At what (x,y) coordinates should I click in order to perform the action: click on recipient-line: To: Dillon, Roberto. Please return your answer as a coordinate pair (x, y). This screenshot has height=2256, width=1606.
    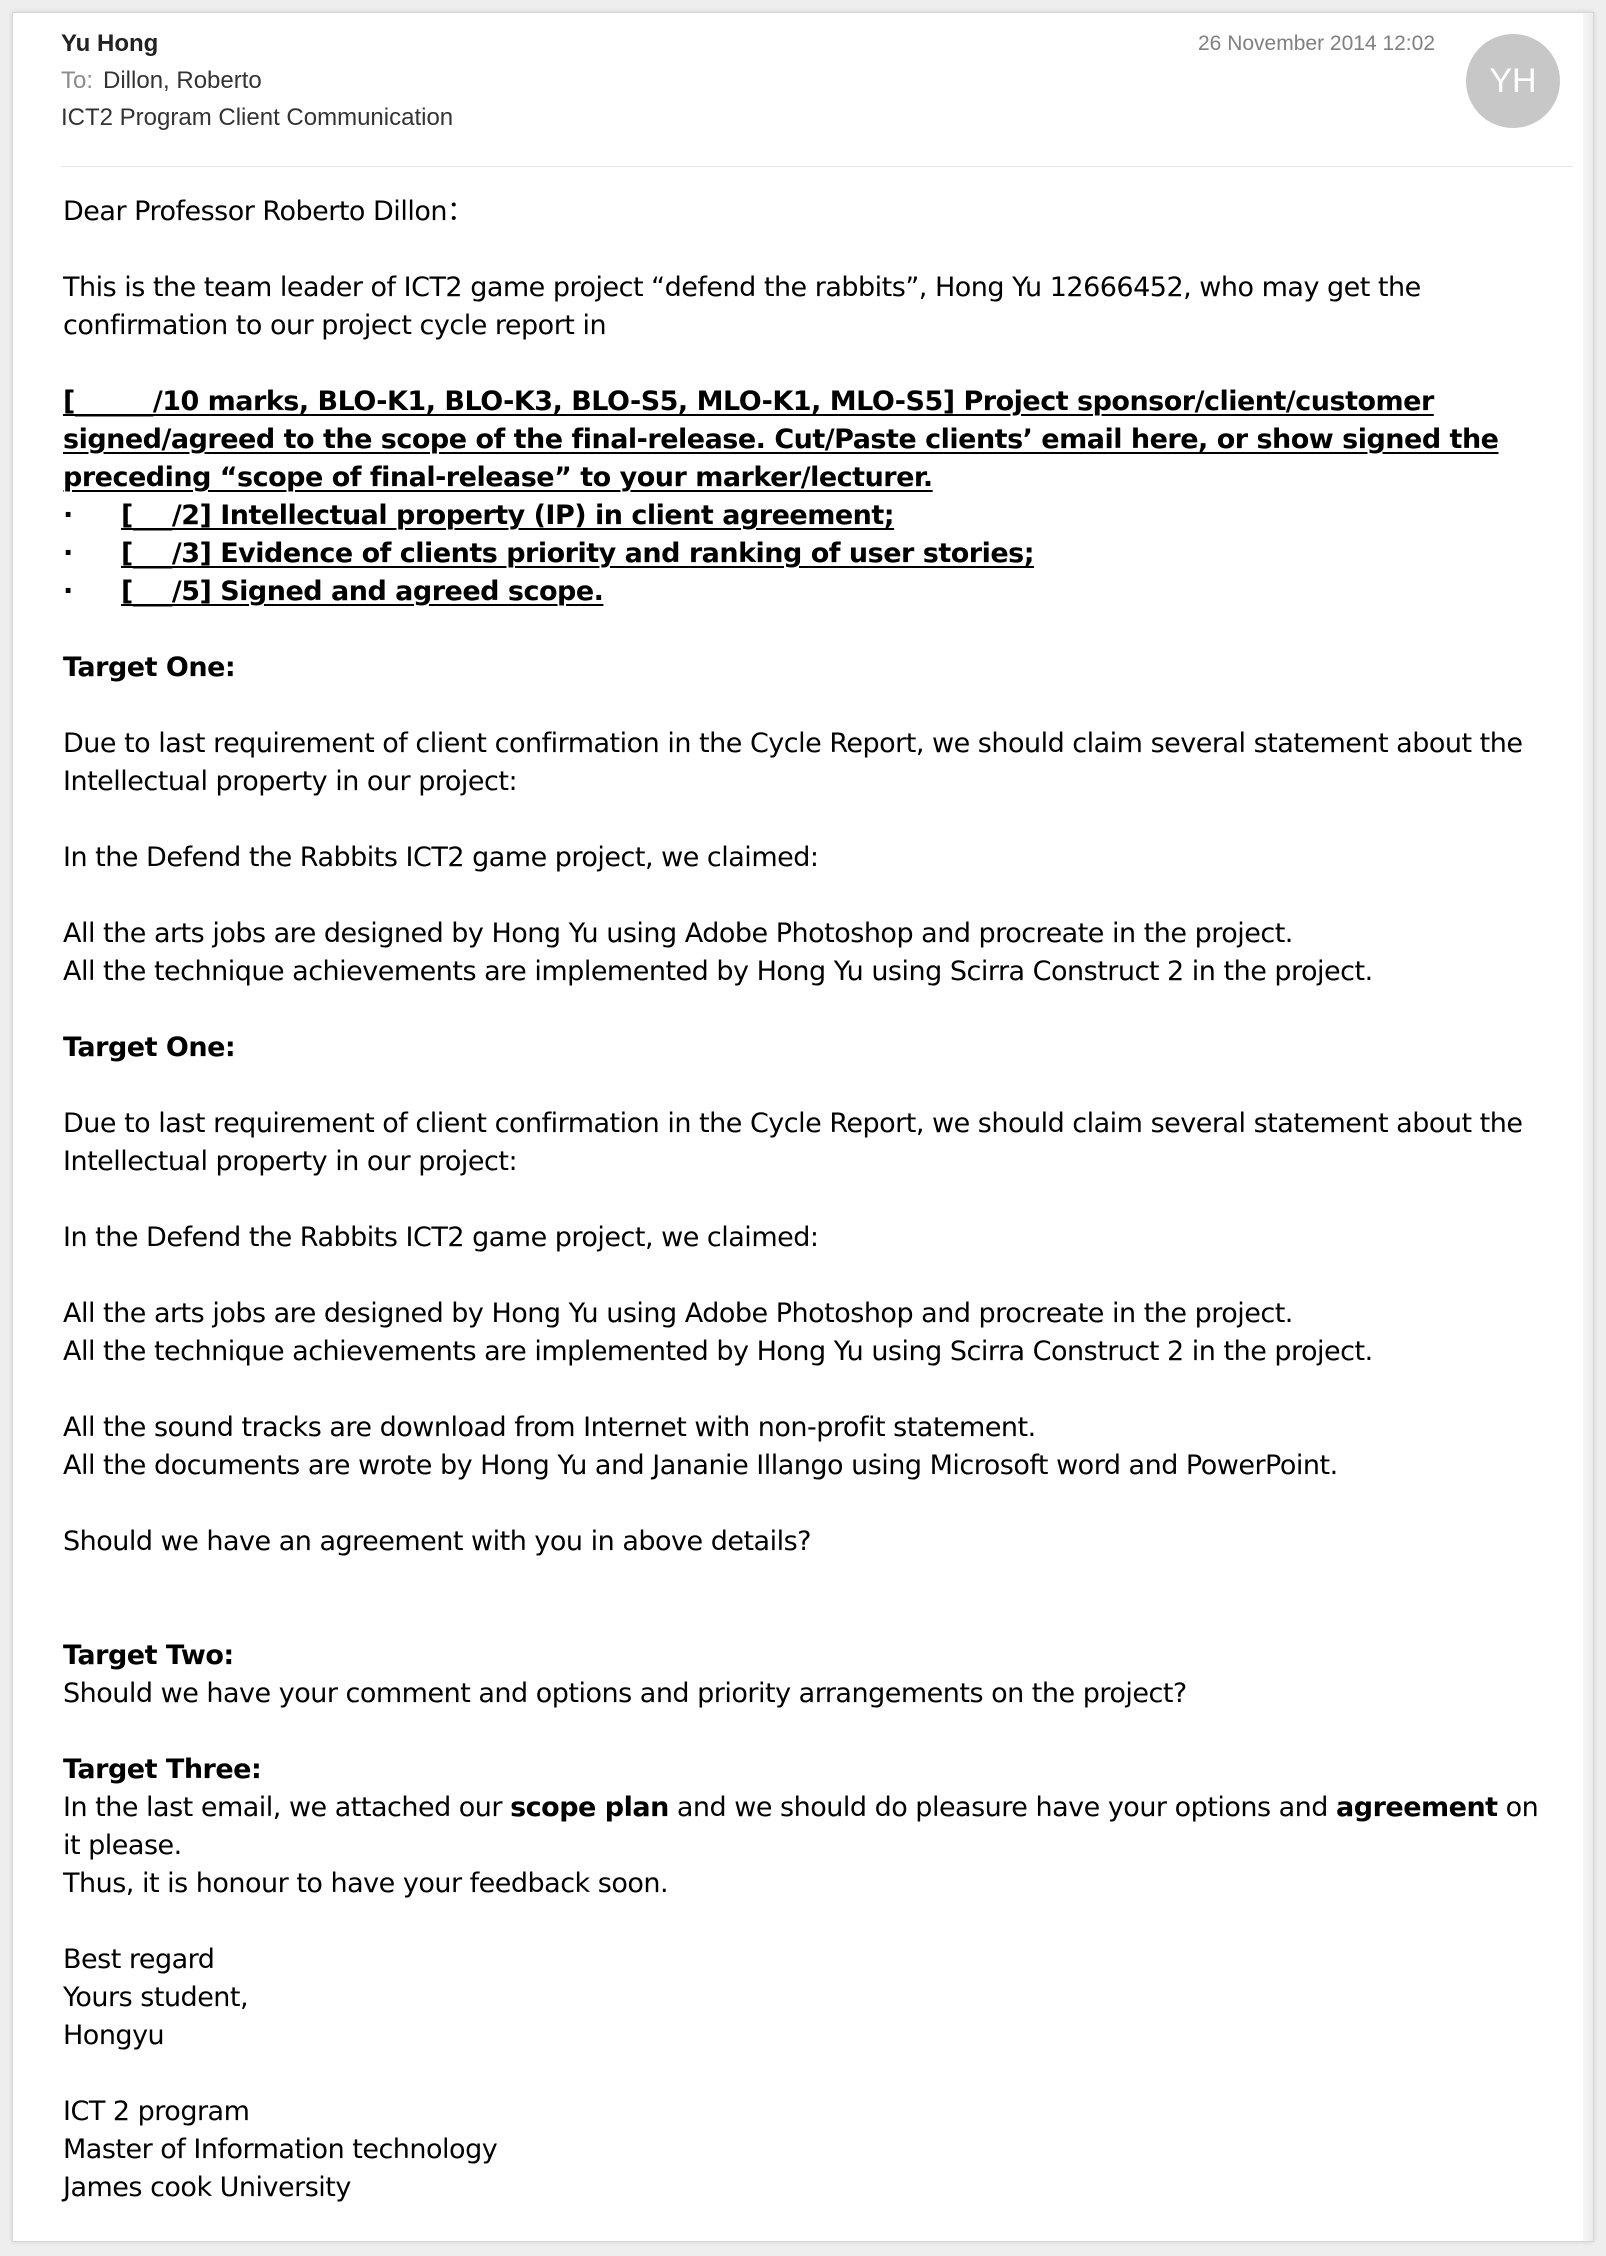
    Looking at the image, I should click on (161, 81).